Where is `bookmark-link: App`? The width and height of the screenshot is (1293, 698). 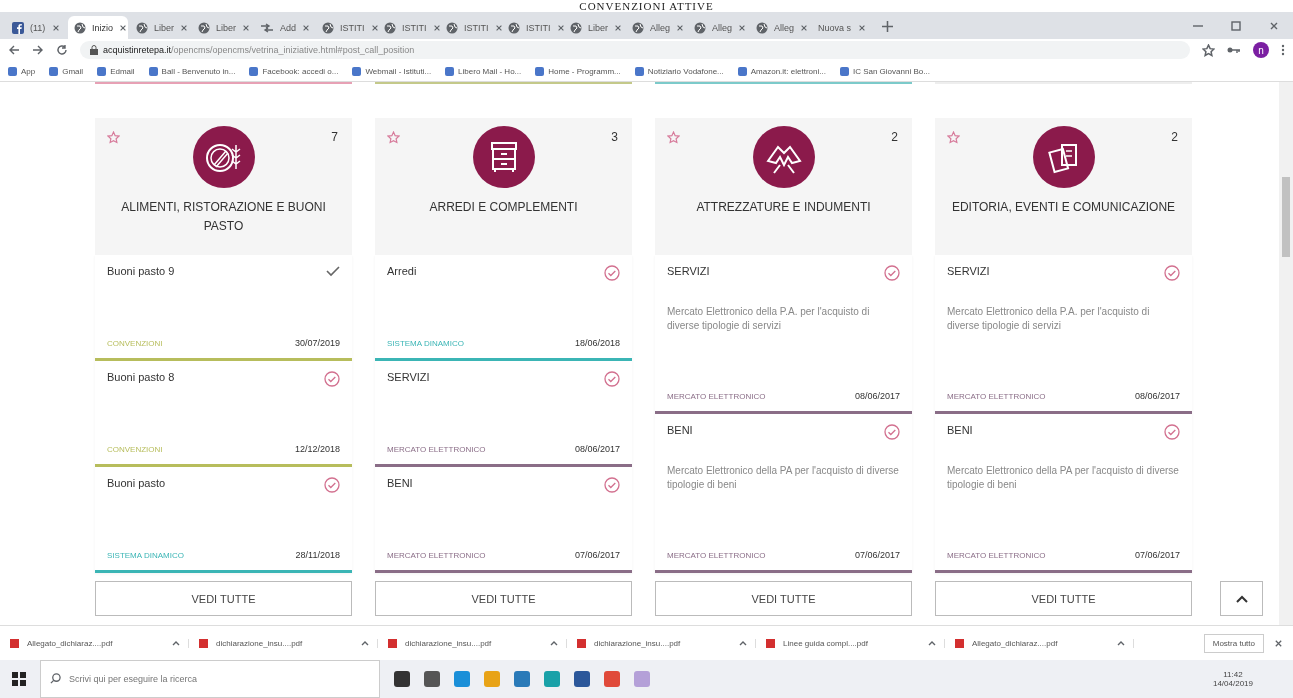
bookmark-link: App is located at coordinates (22, 71).